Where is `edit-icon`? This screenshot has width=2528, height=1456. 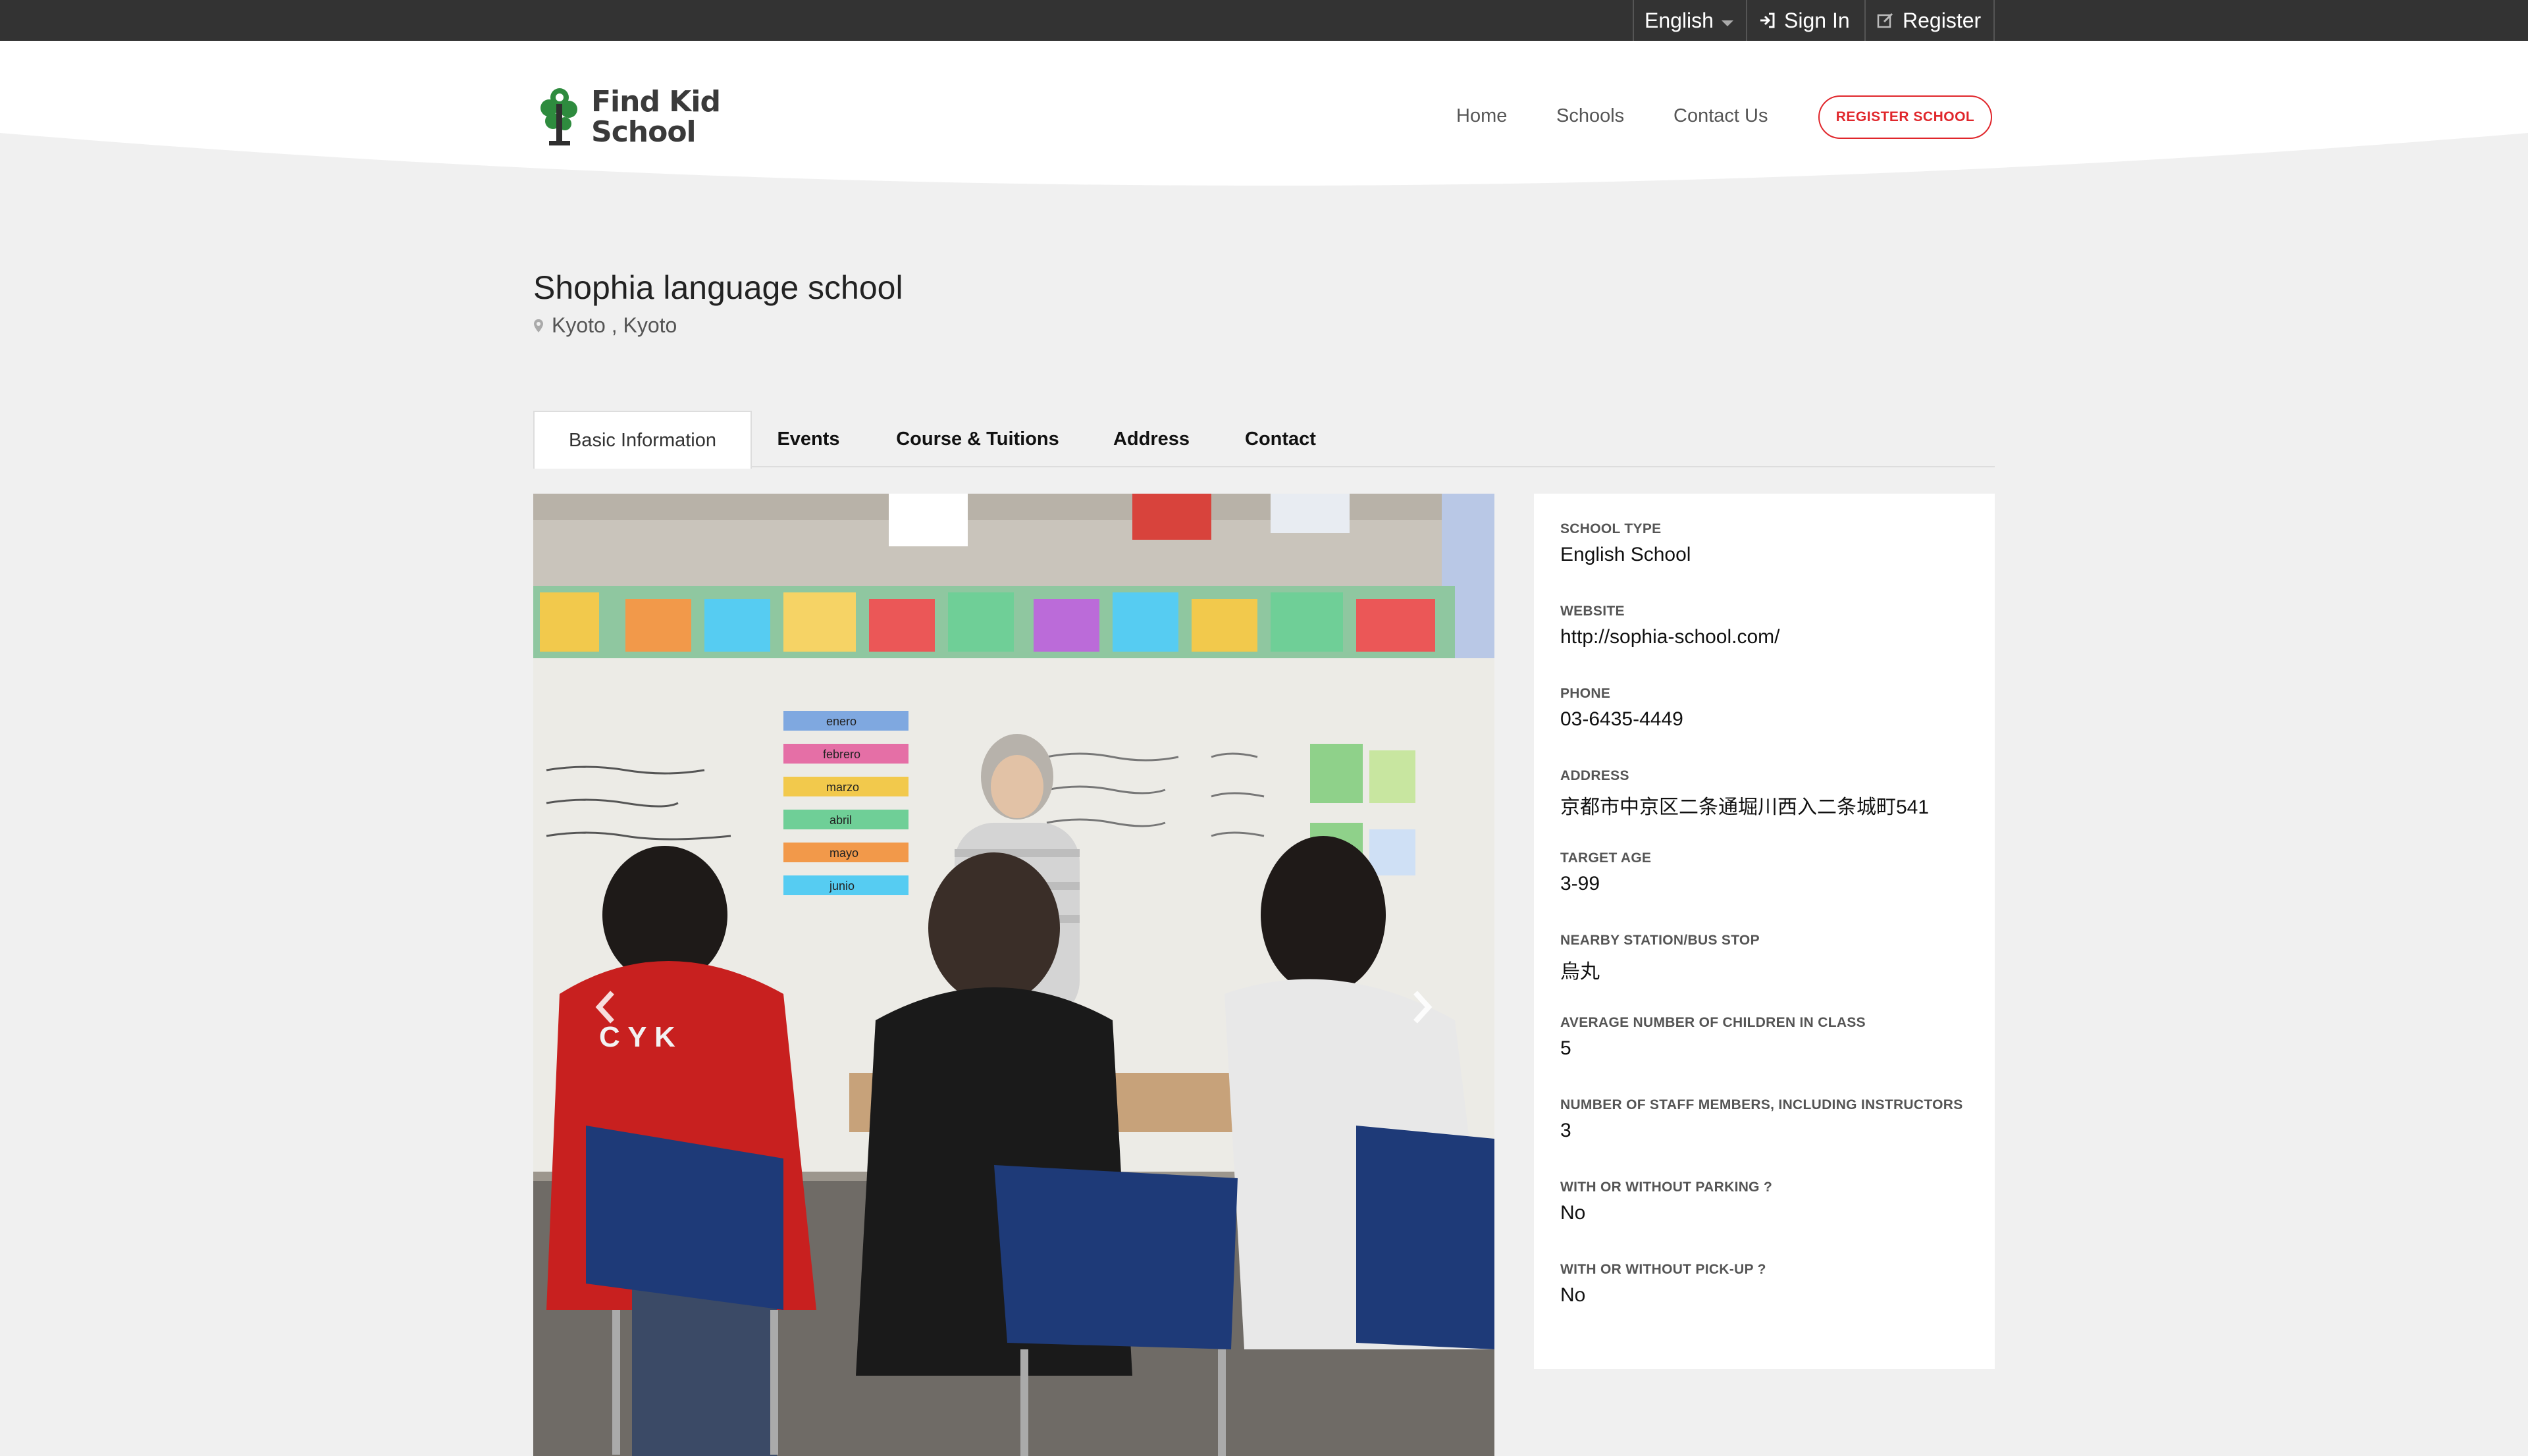
edit-icon is located at coordinates (1885, 20).